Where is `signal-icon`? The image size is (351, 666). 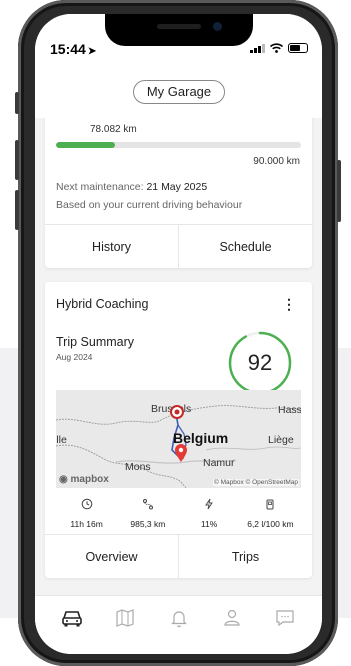
signal-icon is located at coordinates (257, 48).